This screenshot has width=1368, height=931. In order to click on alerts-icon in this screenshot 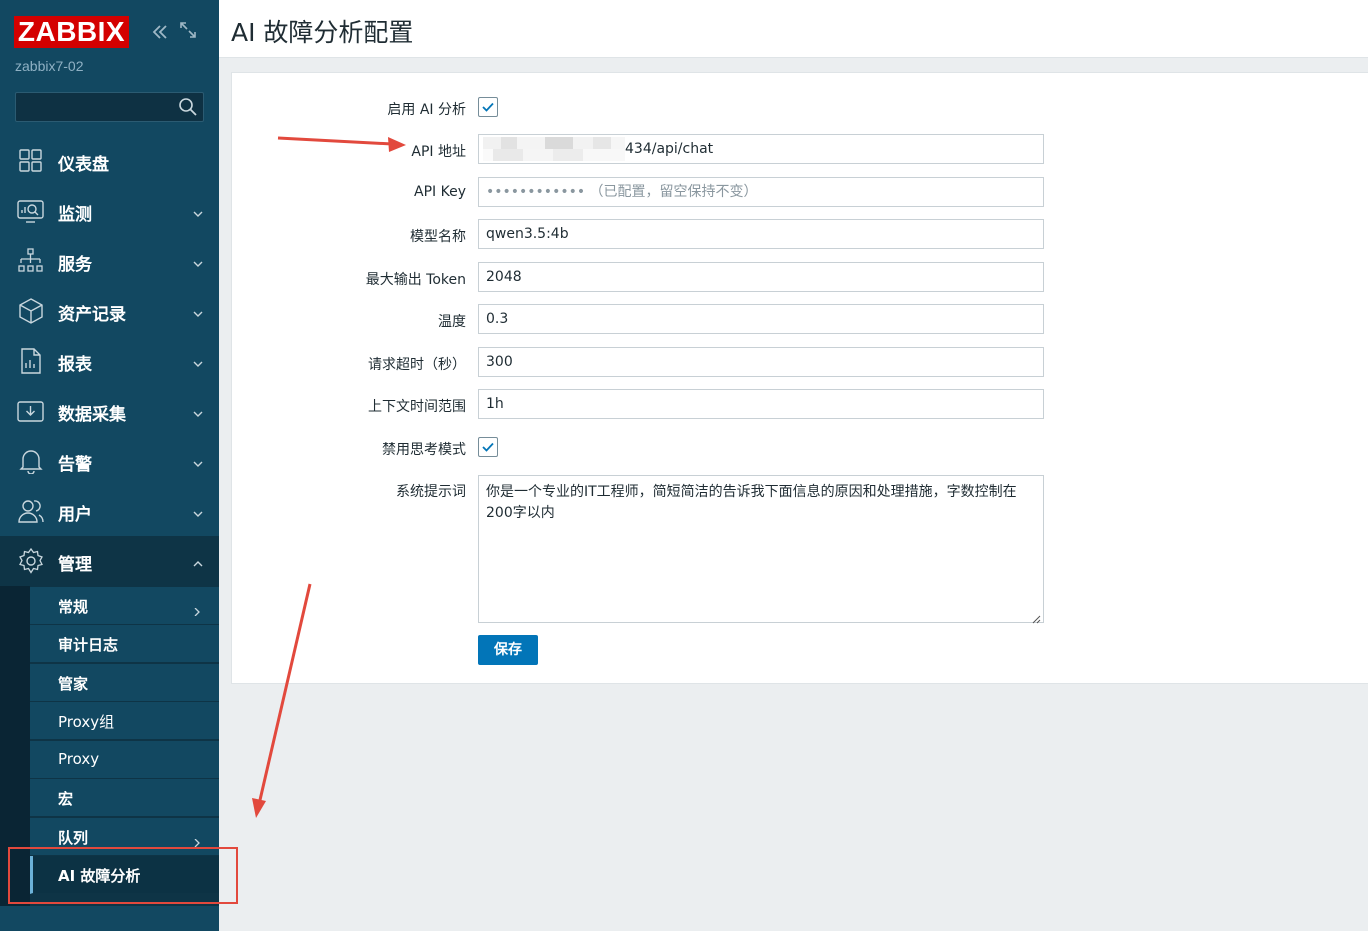, I will do `click(31, 461)`.